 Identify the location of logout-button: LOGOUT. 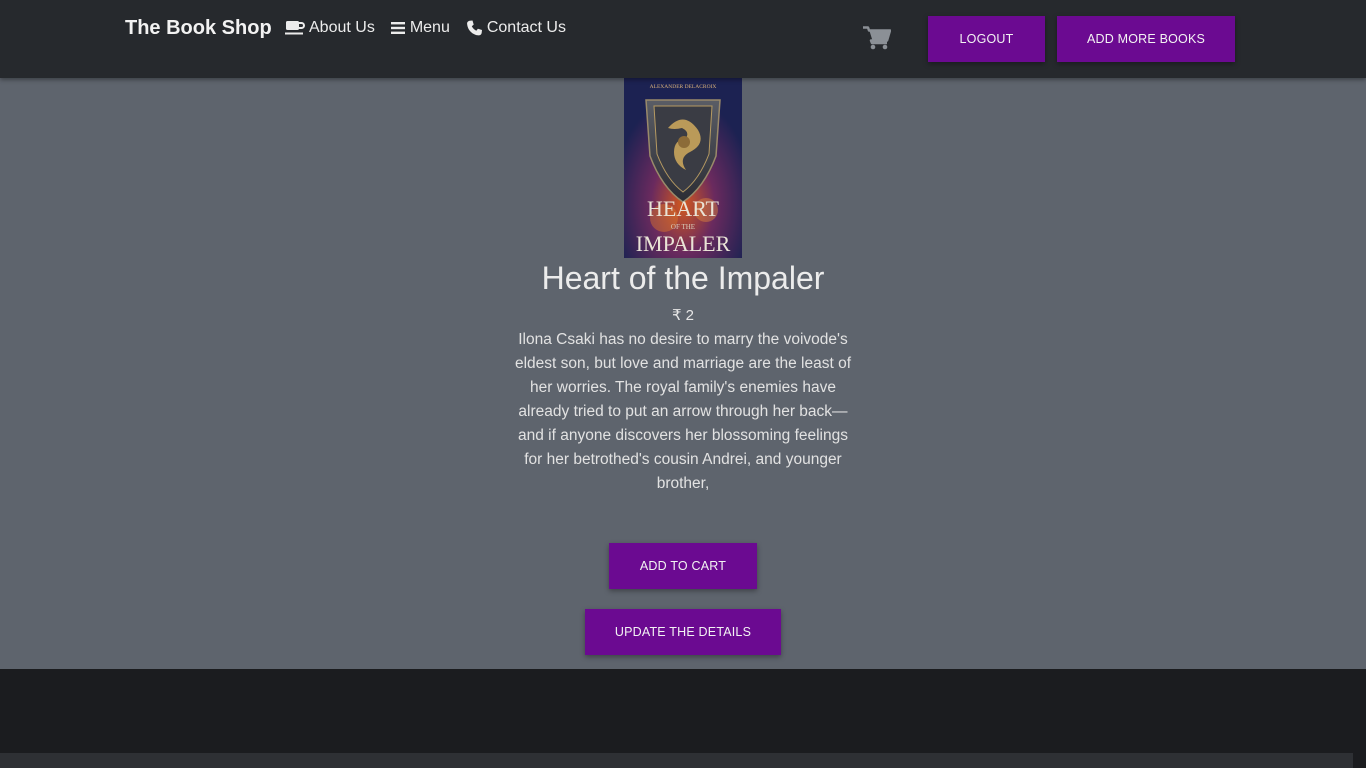
(986, 39).